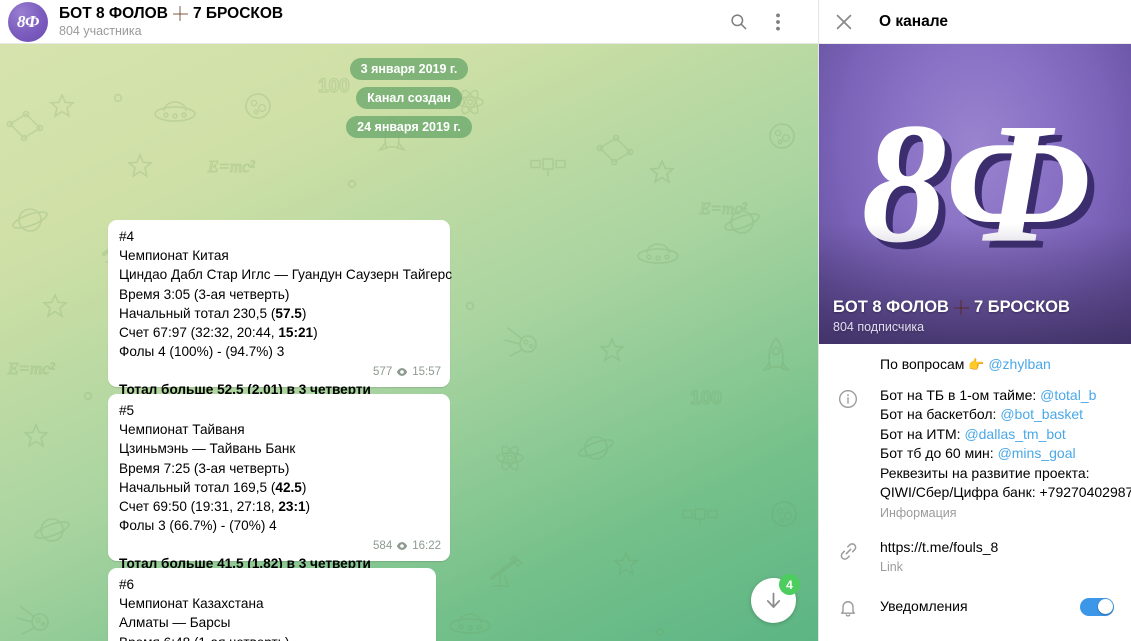 The width and height of the screenshot is (1131, 641). I want to click on banner-texts: БОТ 8 ФОЛОВ 7 БРОСКОВ 804 подписчика, so click(977, 316).